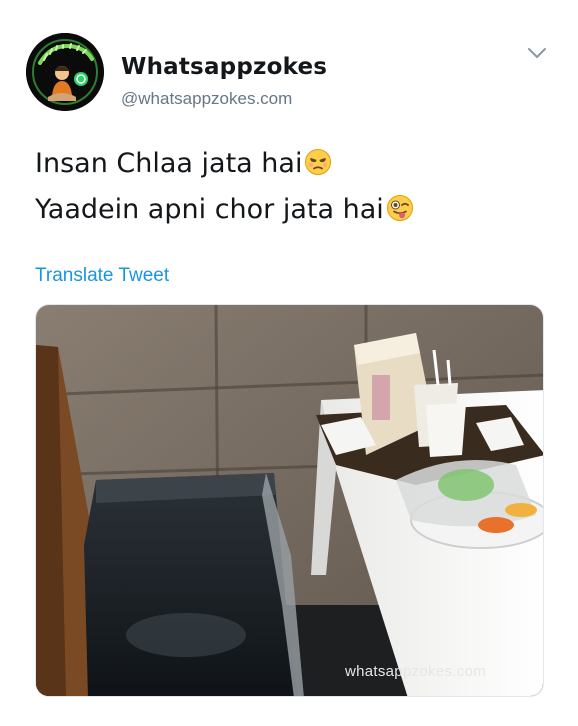  I want to click on tweet-line-text: Yaadein apni chor jata hai, so click(209, 209).